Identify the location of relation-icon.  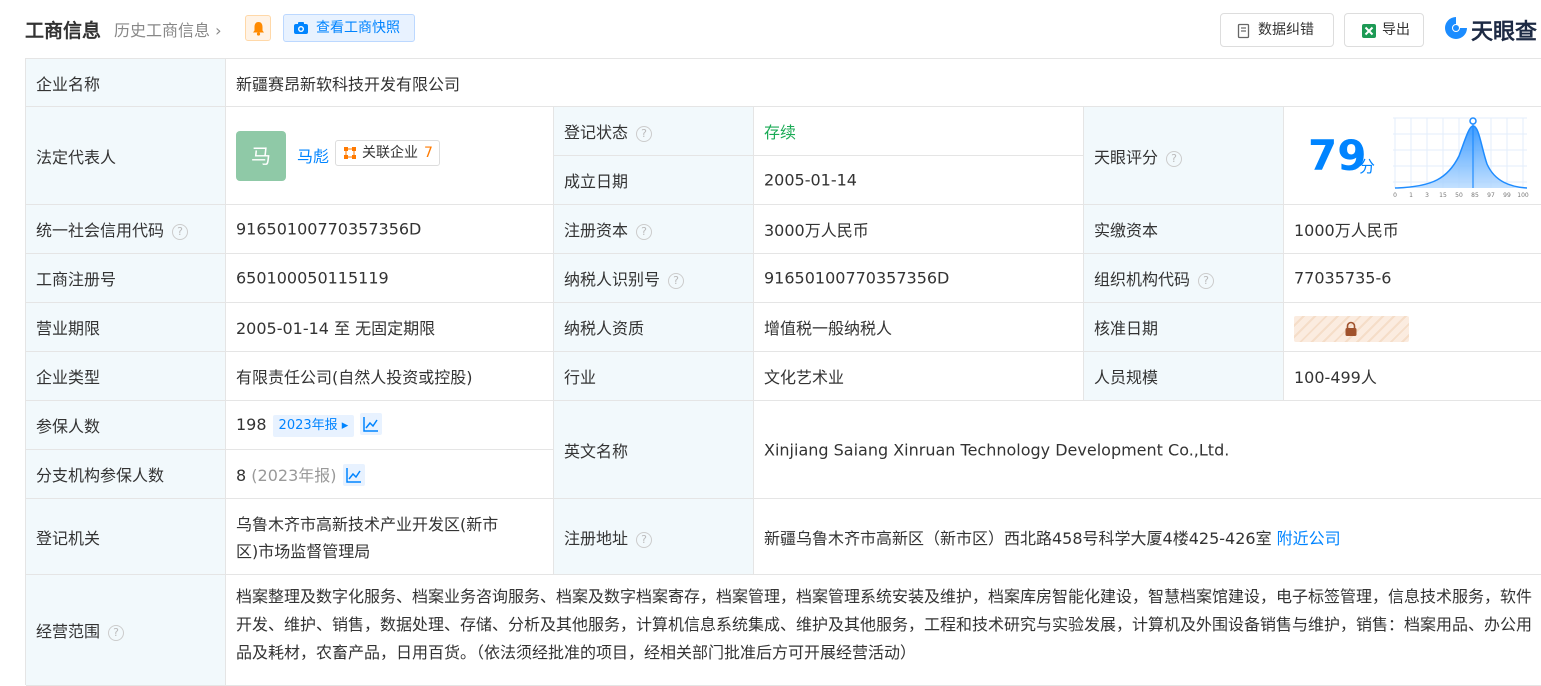
(350, 153).